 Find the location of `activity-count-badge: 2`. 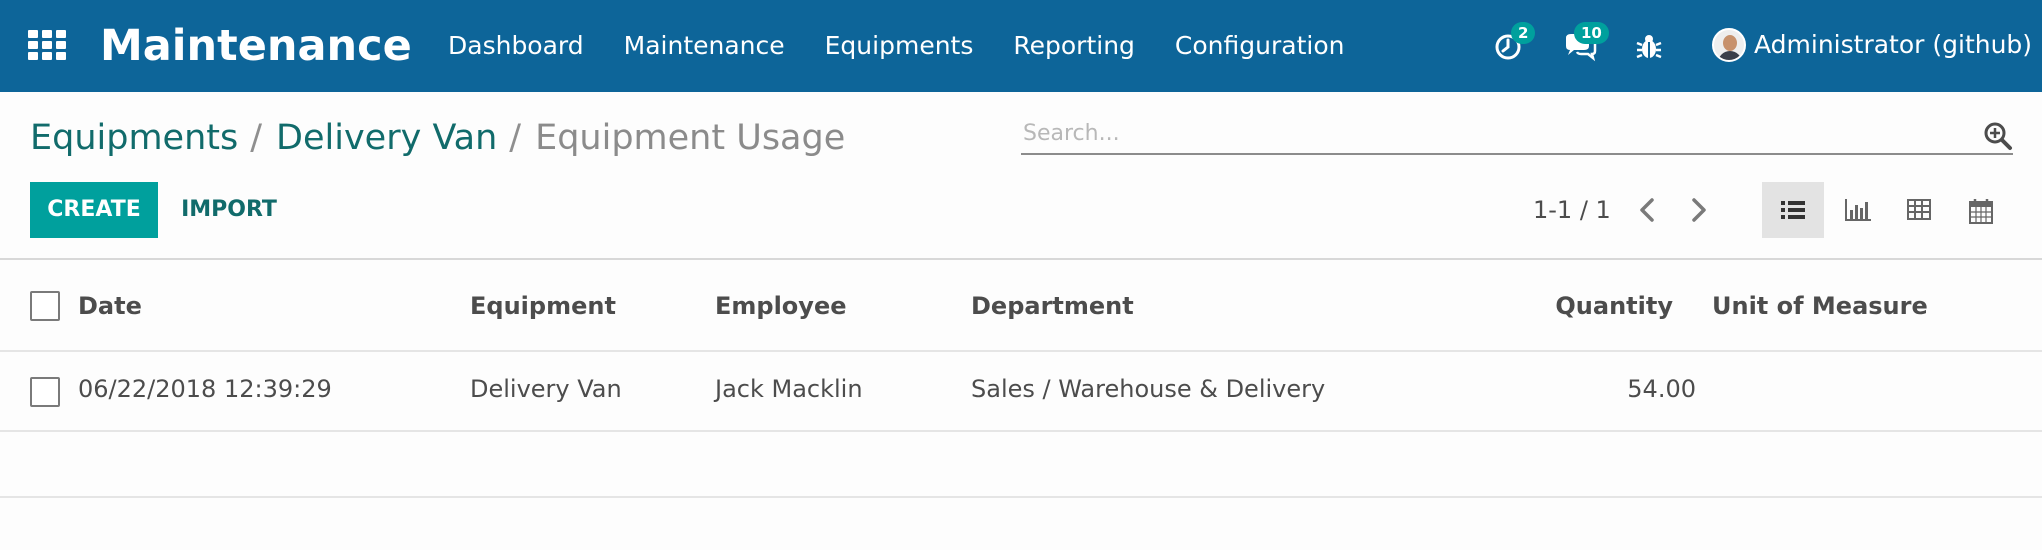

activity-count-badge: 2 is located at coordinates (1523, 33).